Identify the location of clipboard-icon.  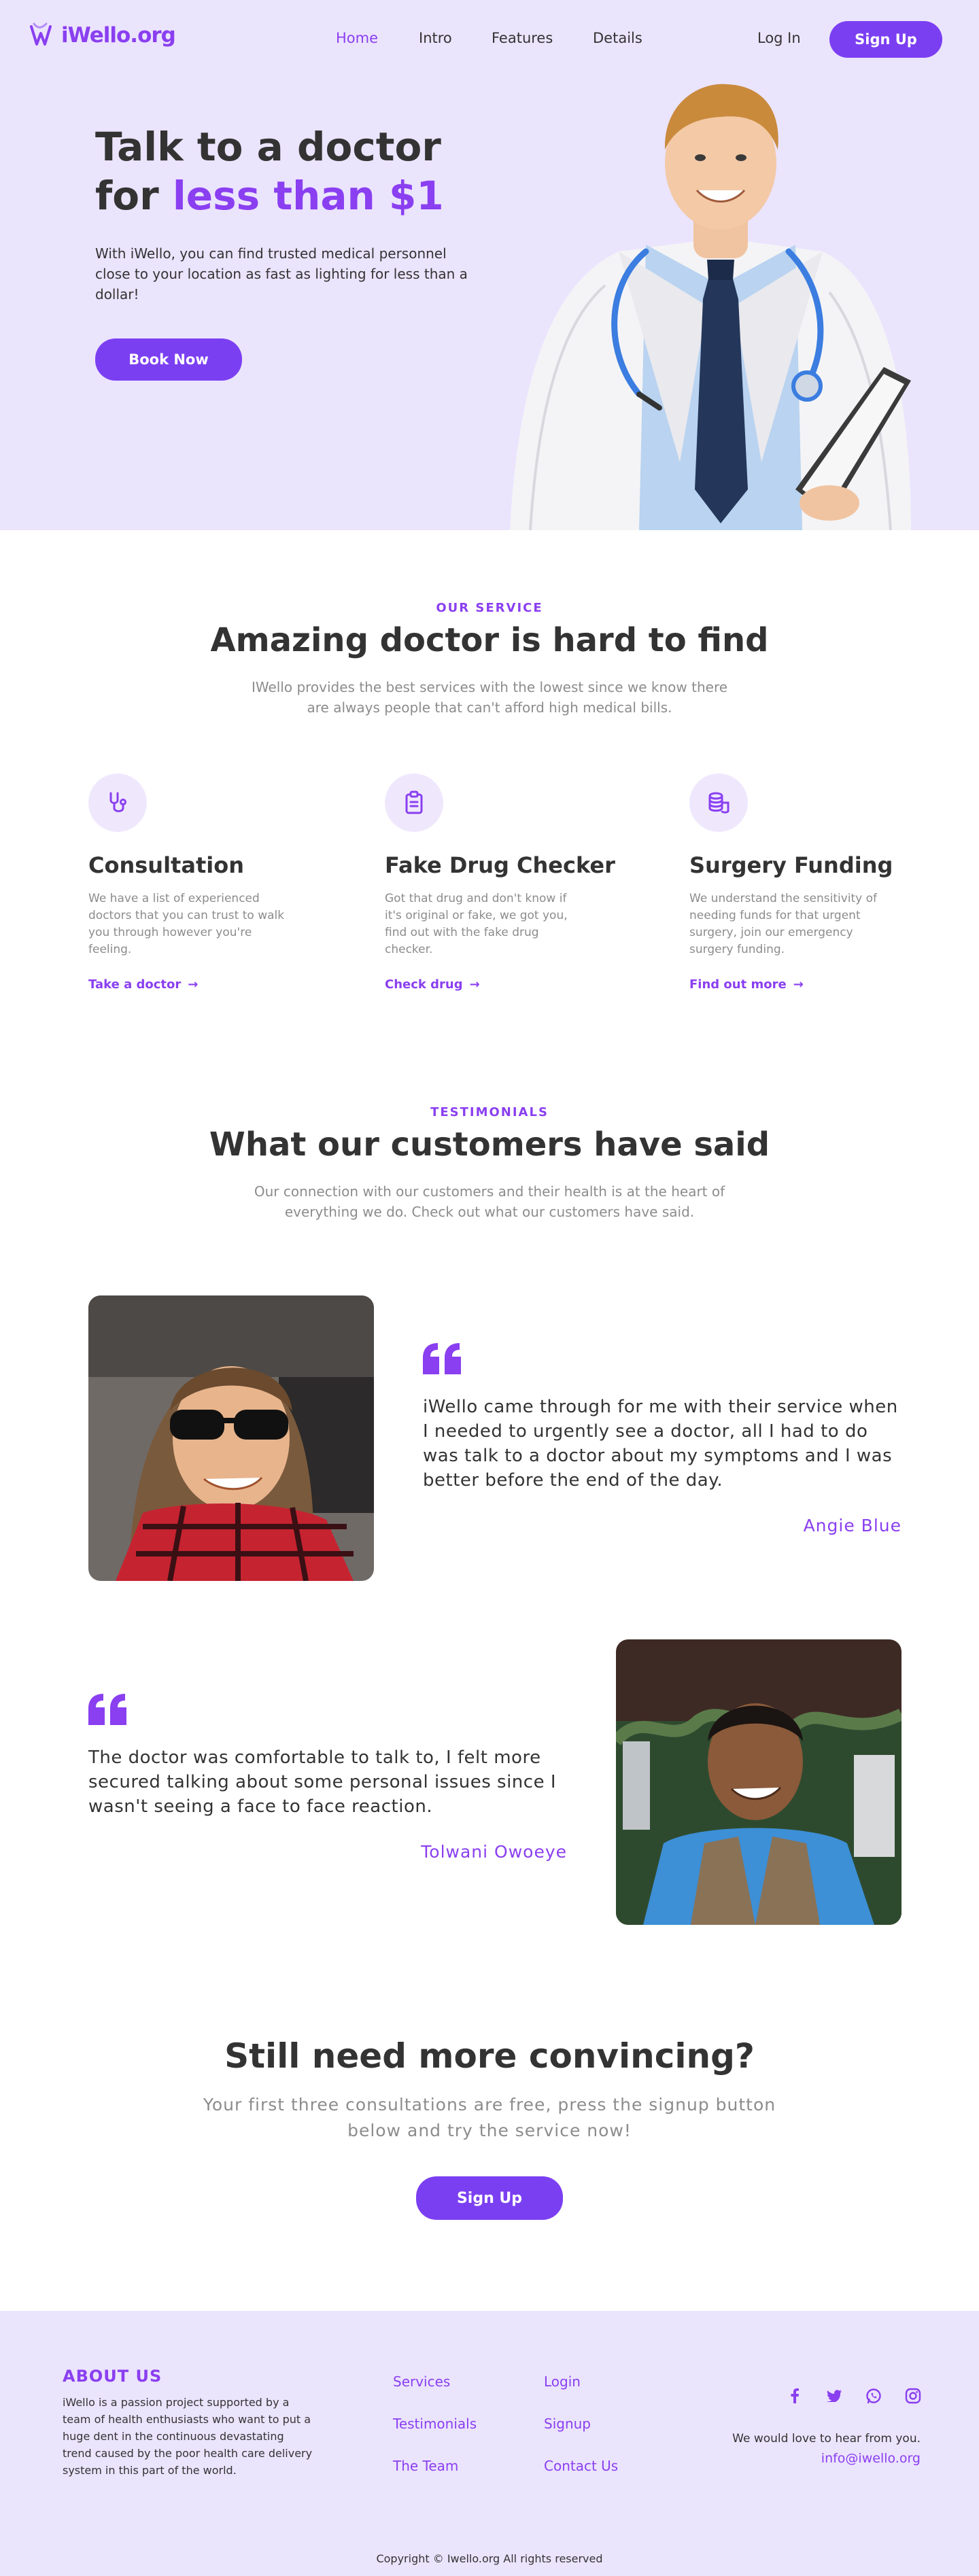
(414, 802).